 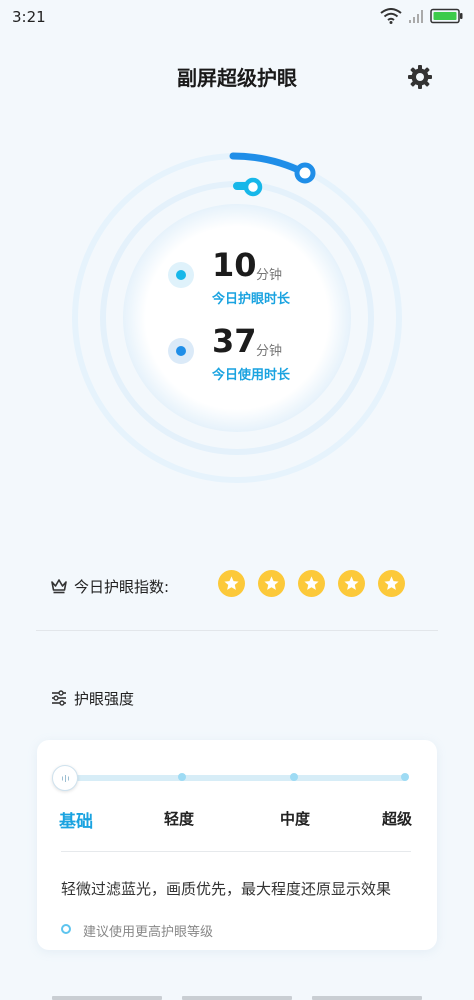 What do you see at coordinates (420, 77) in the screenshot?
I see `gear-icon` at bounding box center [420, 77].